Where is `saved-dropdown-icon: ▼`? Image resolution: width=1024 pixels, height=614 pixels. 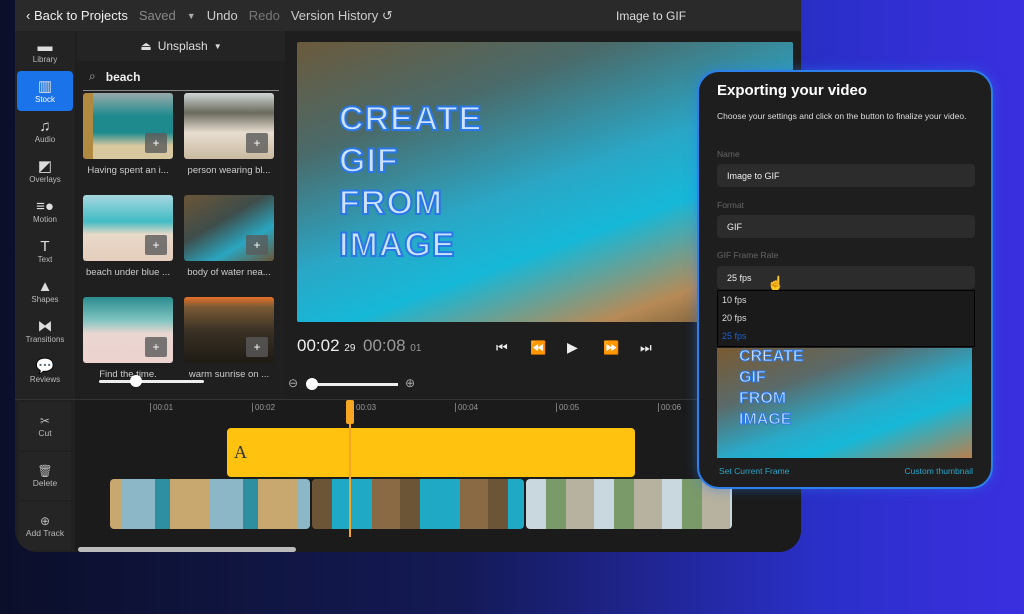
saved-dropdown-icon: ▼ is located at coordinates (191, 16).